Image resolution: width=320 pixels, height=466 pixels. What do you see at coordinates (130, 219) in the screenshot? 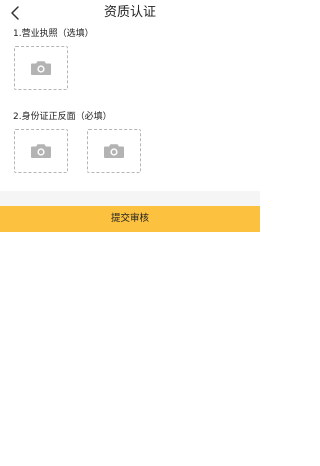
I see `submit-review-button: 提交审核` at bounding box center [130, 219].